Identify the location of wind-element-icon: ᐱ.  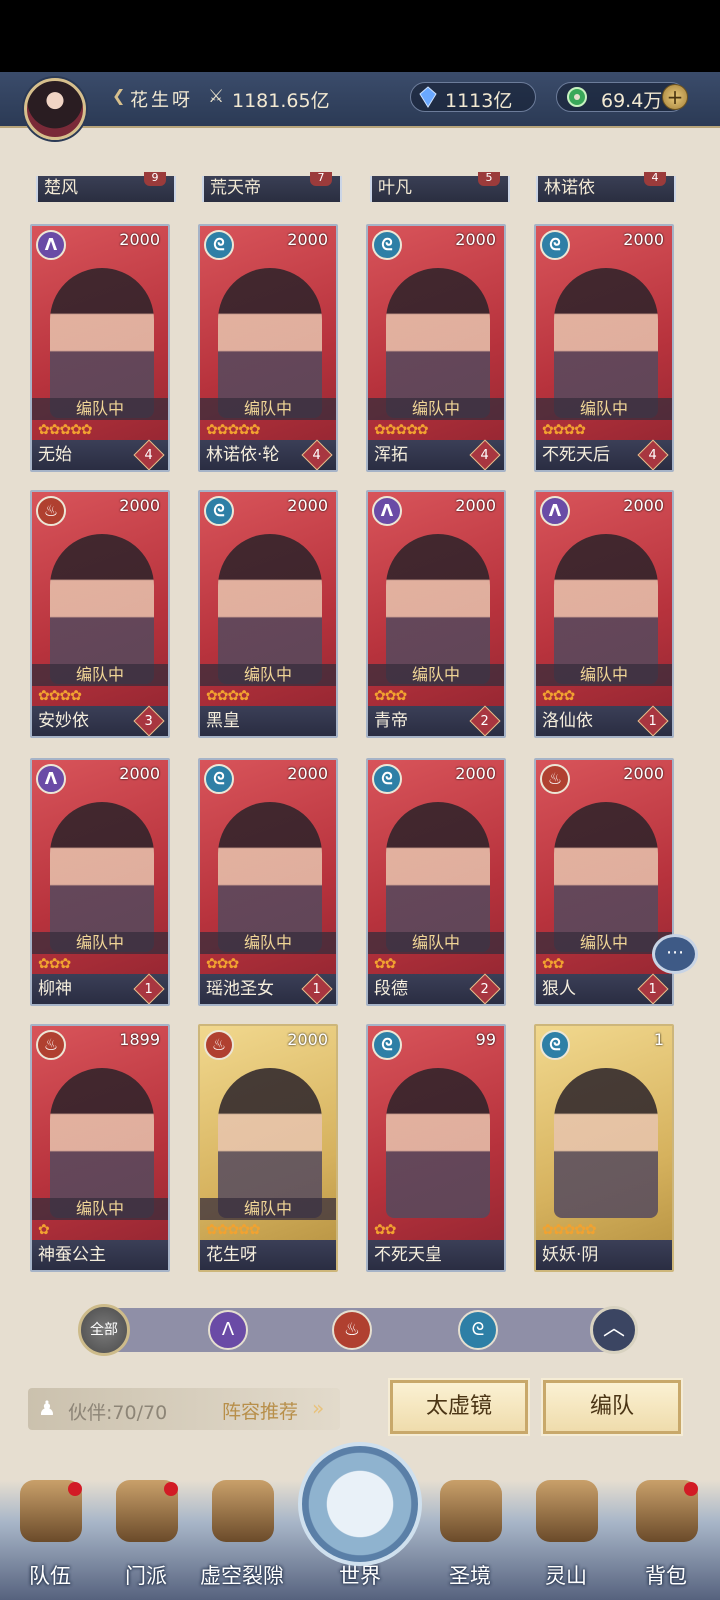
(555, 511).